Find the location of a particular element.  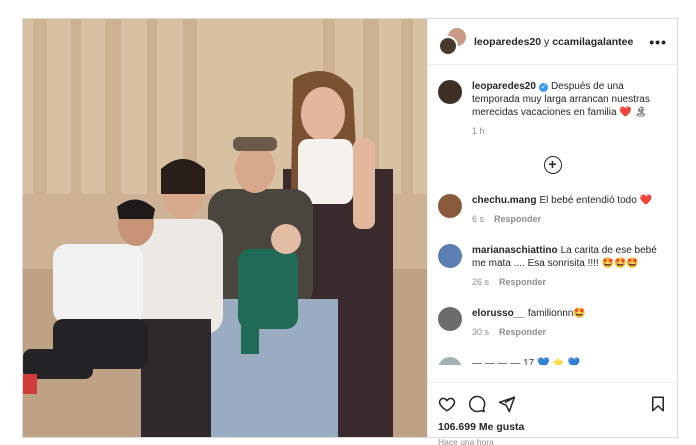

heart-icon is located at coordinates (447, 404).